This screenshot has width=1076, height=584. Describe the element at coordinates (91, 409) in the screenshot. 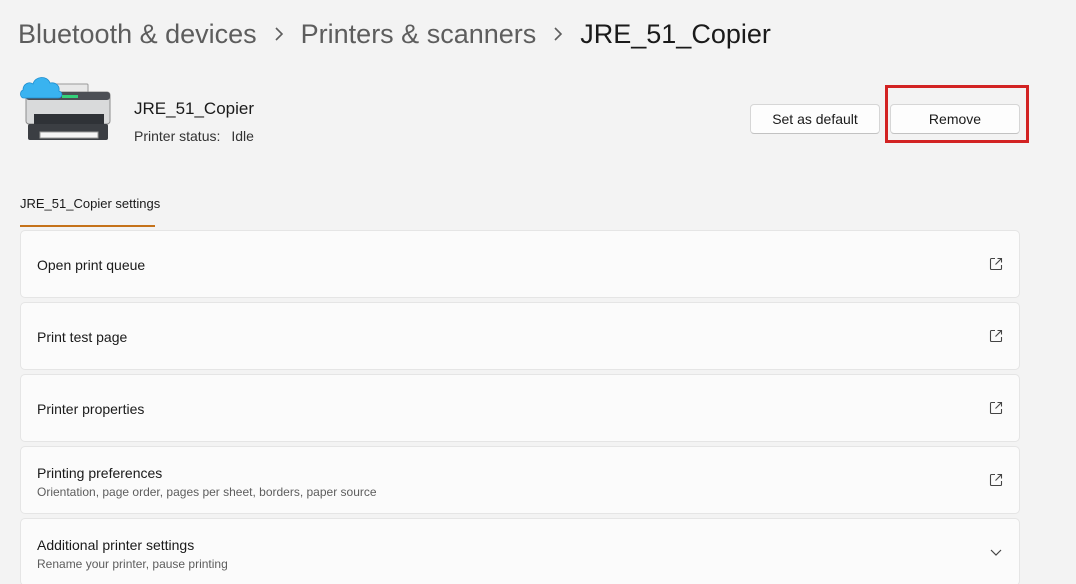

I see `card-title: Printer properties` at that location.